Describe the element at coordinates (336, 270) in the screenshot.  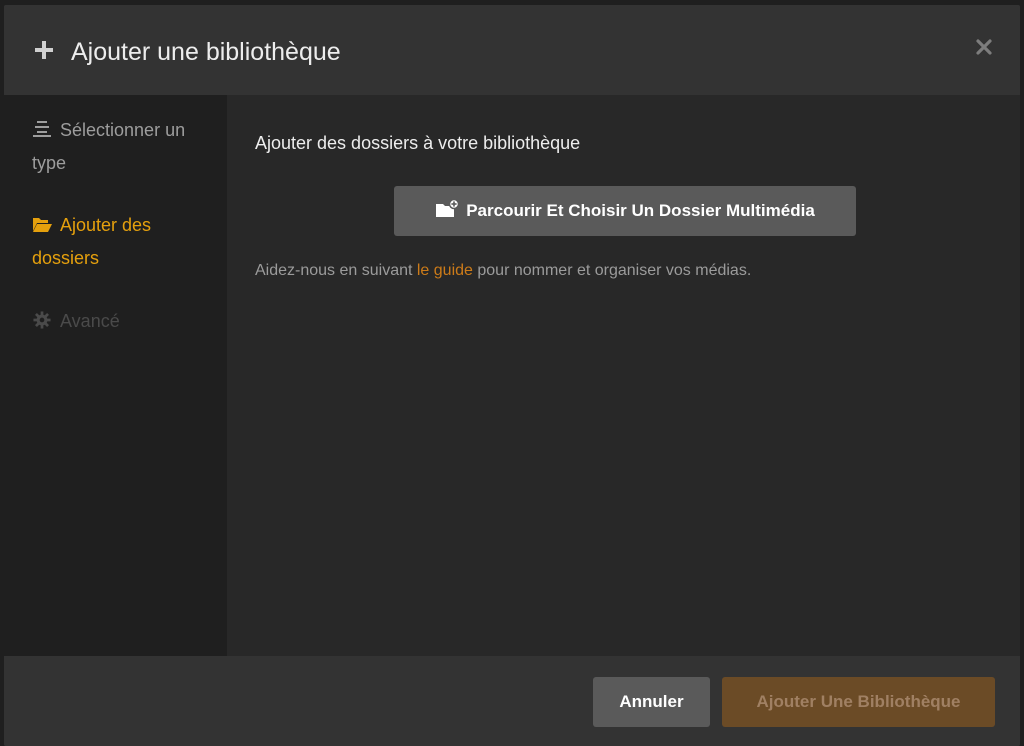
I see `help-text-before: Aidez-nous en suivant` at that location.